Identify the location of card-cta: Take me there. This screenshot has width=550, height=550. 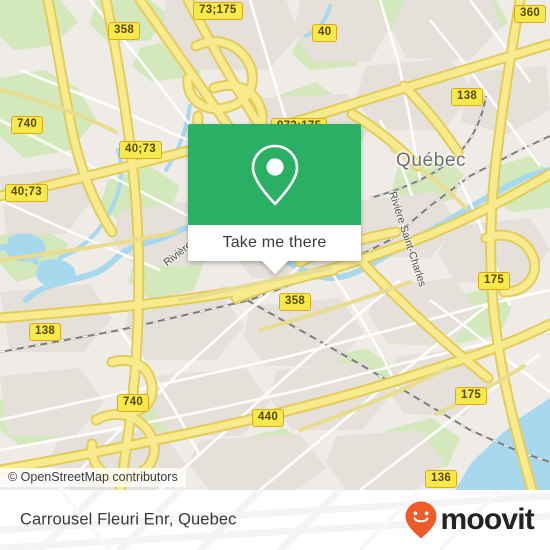
(274, 243).